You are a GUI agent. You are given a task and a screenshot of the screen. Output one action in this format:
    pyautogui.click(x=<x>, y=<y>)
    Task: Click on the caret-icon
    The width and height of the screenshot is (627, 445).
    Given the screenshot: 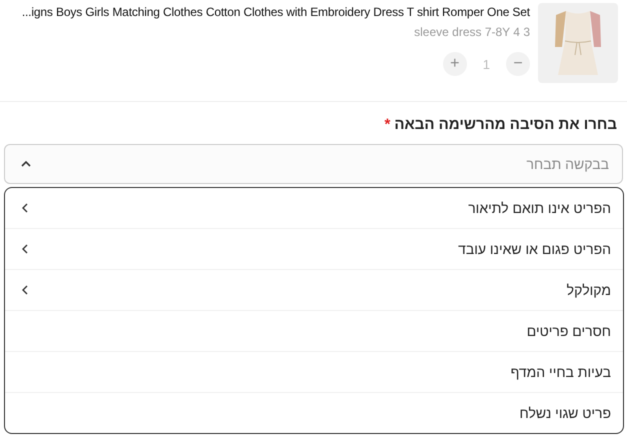 What is the action you would take?
    pyautogui.click(x=26, y=164)
    